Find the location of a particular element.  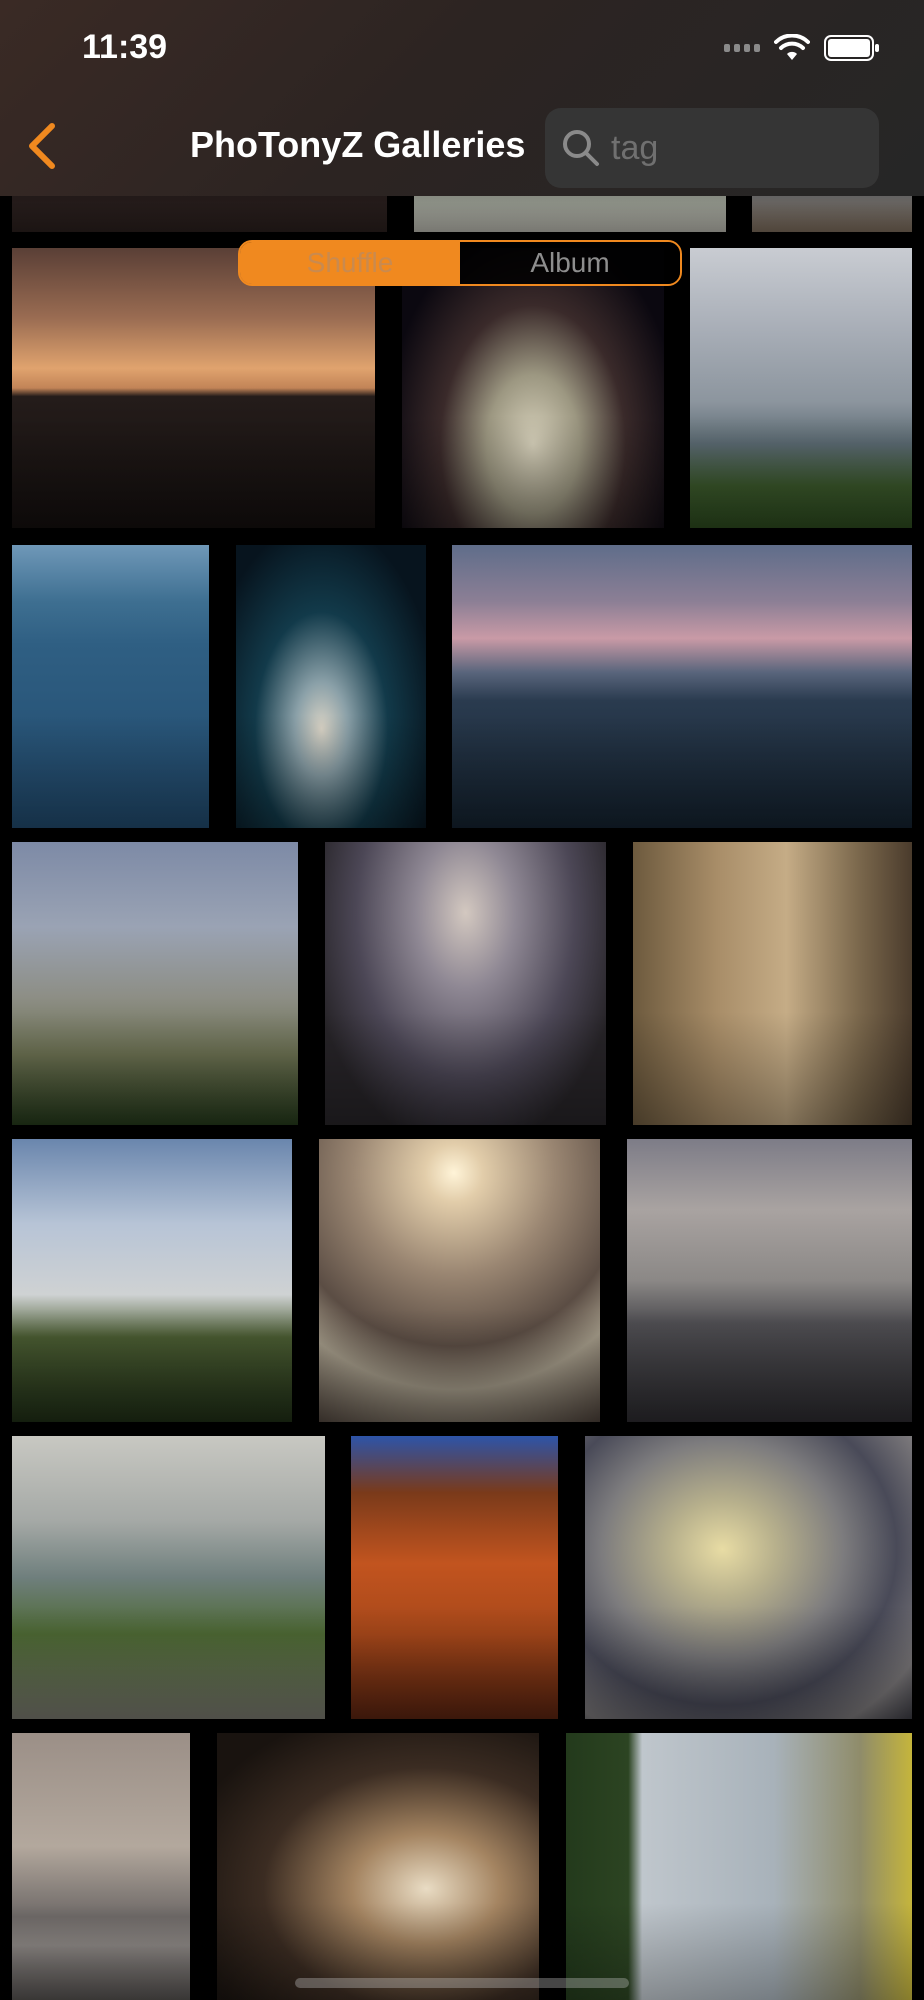

album-segment: Album is located at coordinates (570, 263).